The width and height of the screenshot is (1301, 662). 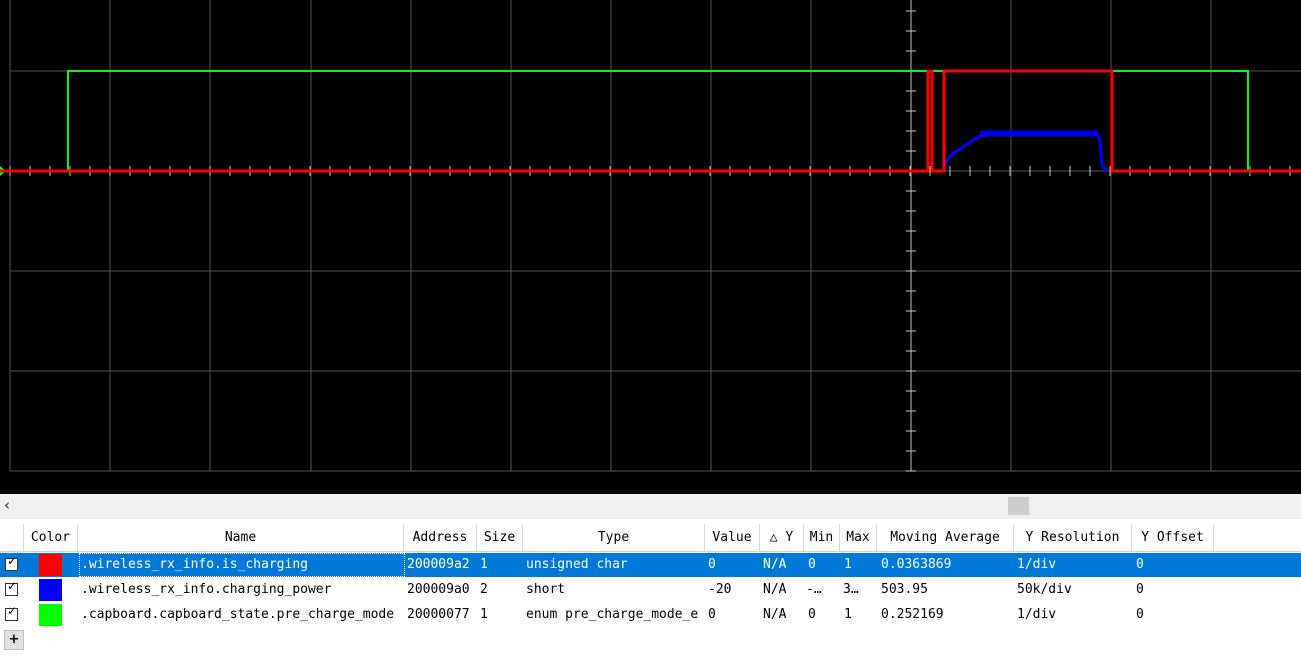 I want to click on header-min: Min, so click(x=822, y=537).